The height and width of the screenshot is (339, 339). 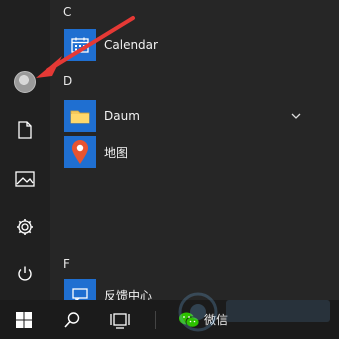 What do you see at coordinates (194, 288) in the screenshot?
I see `app-item-feedback-hub: 反馈中心` at bounding box center [194, 288].